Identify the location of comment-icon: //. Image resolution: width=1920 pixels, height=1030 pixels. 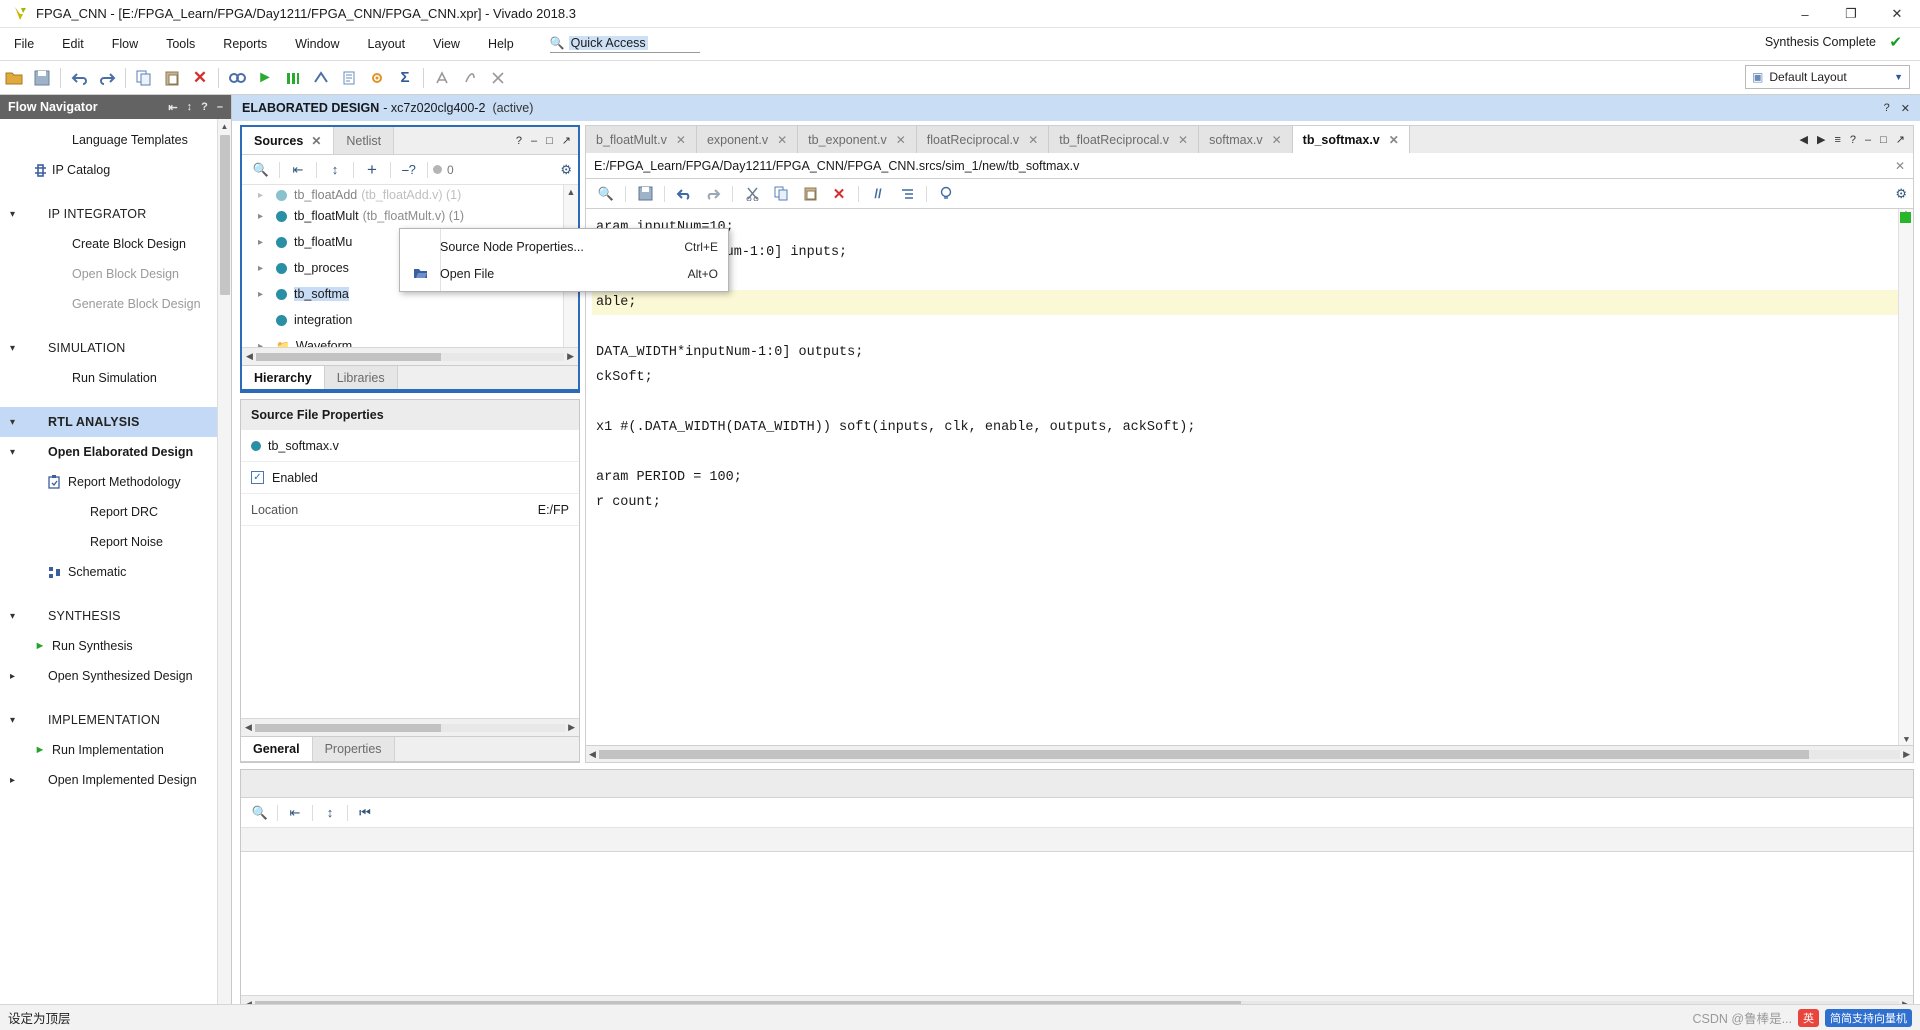
(878, 194).